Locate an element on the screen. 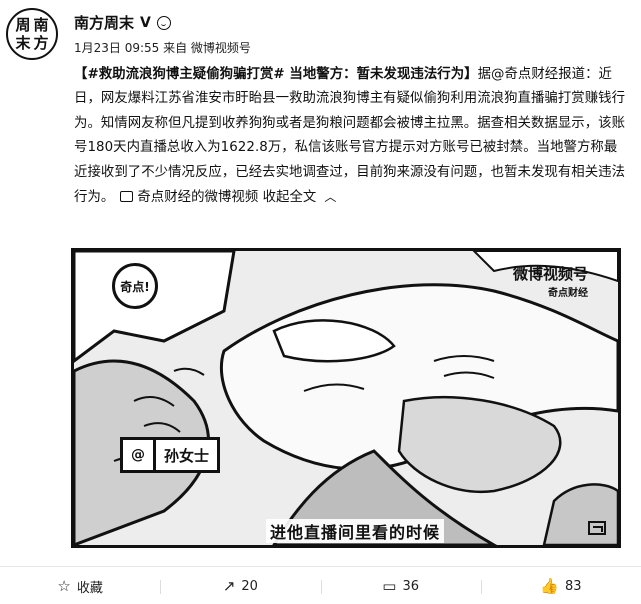  comment-count: 36 is located at coordinates (410, 586).